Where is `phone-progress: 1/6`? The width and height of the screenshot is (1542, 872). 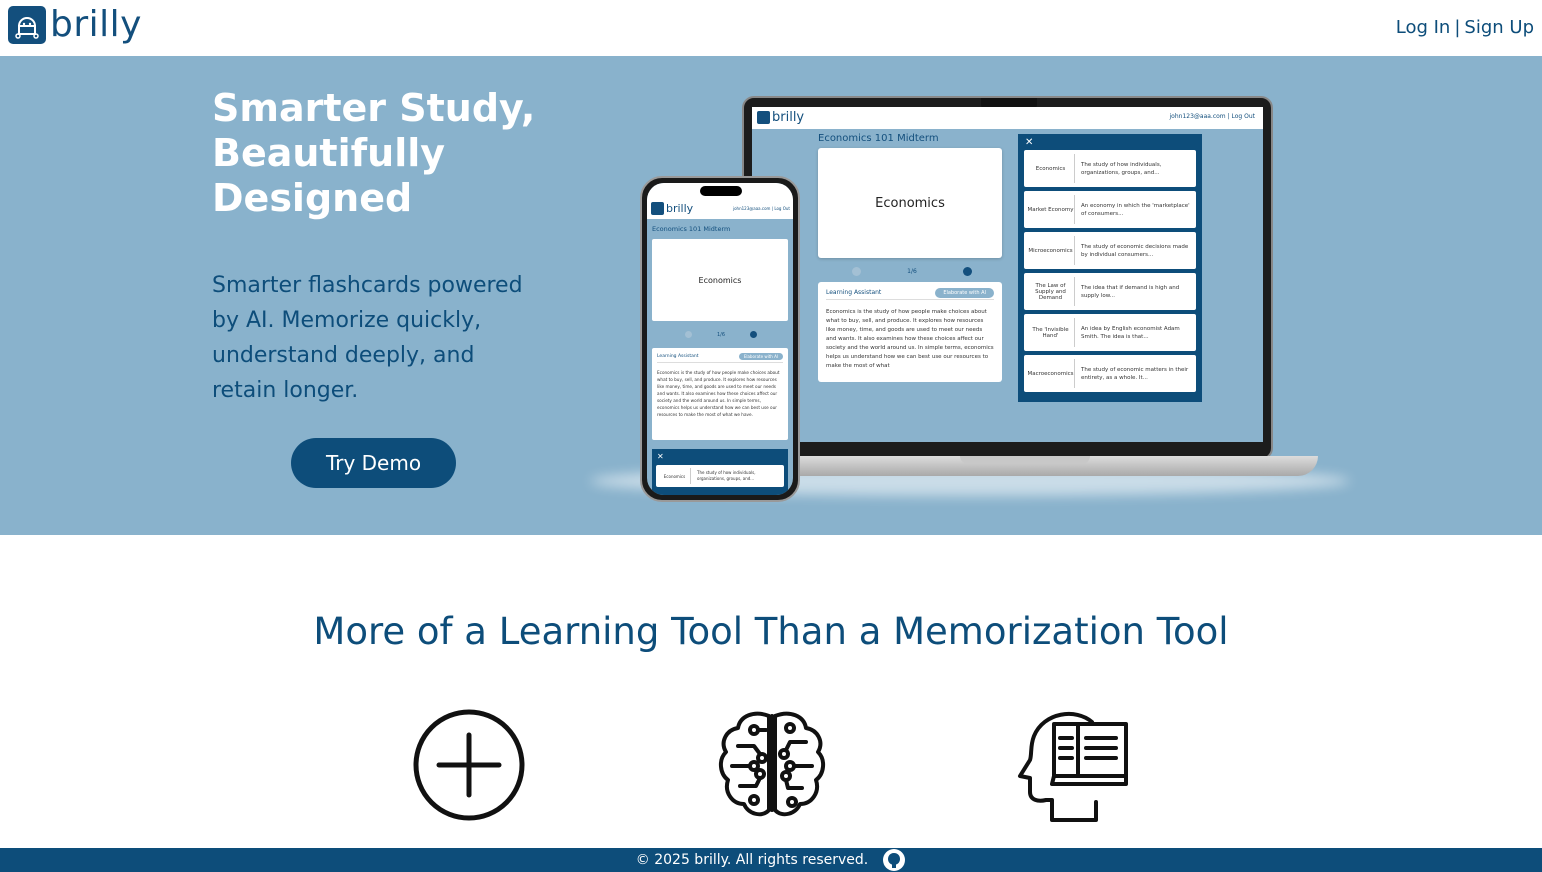 phone-progress: 1/6 is located at coordinates (721, 334).